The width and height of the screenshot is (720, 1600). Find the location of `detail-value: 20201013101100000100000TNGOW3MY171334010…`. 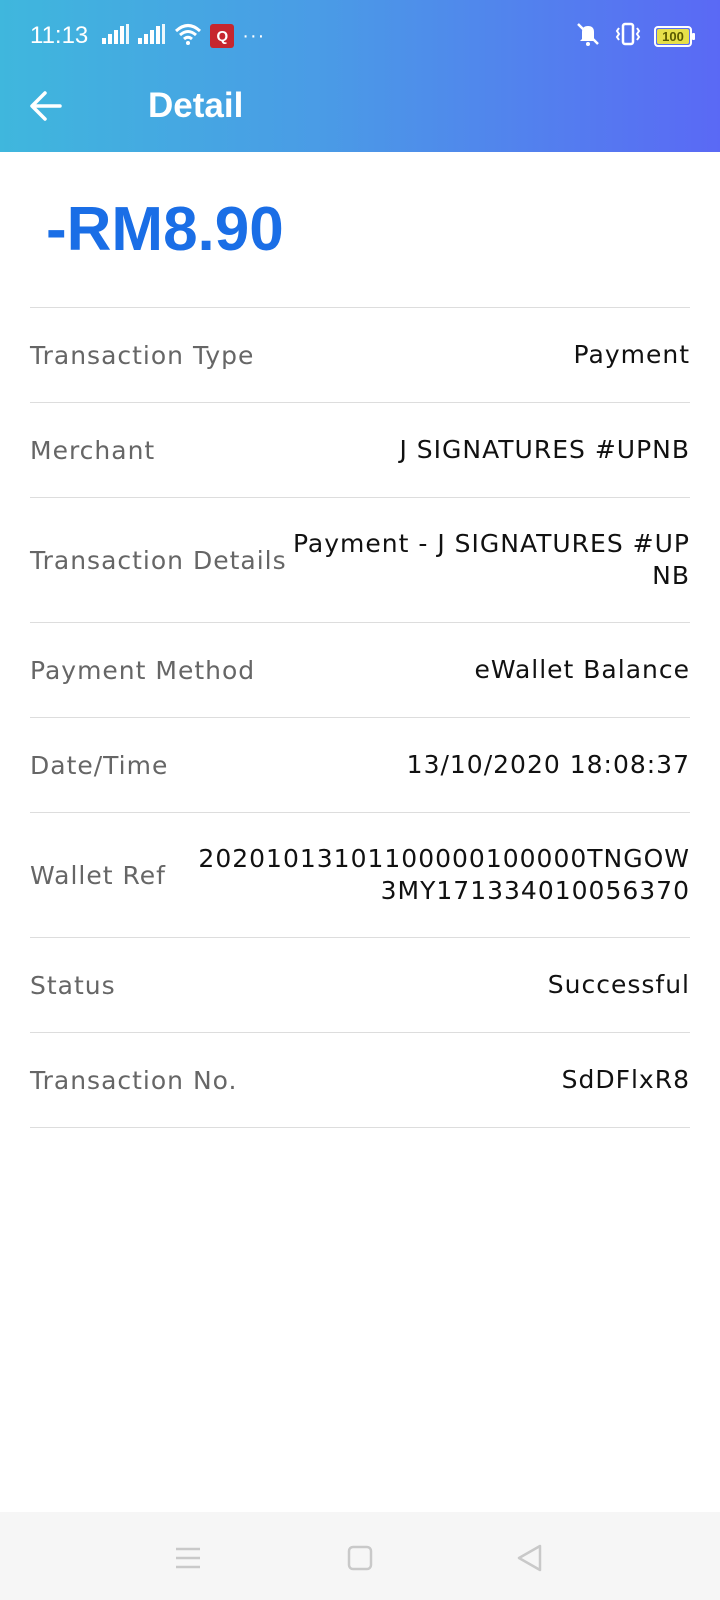

detail-value: 20201013101100000100000TNGOW3MY171334010… is located at coordinates (444, 874).